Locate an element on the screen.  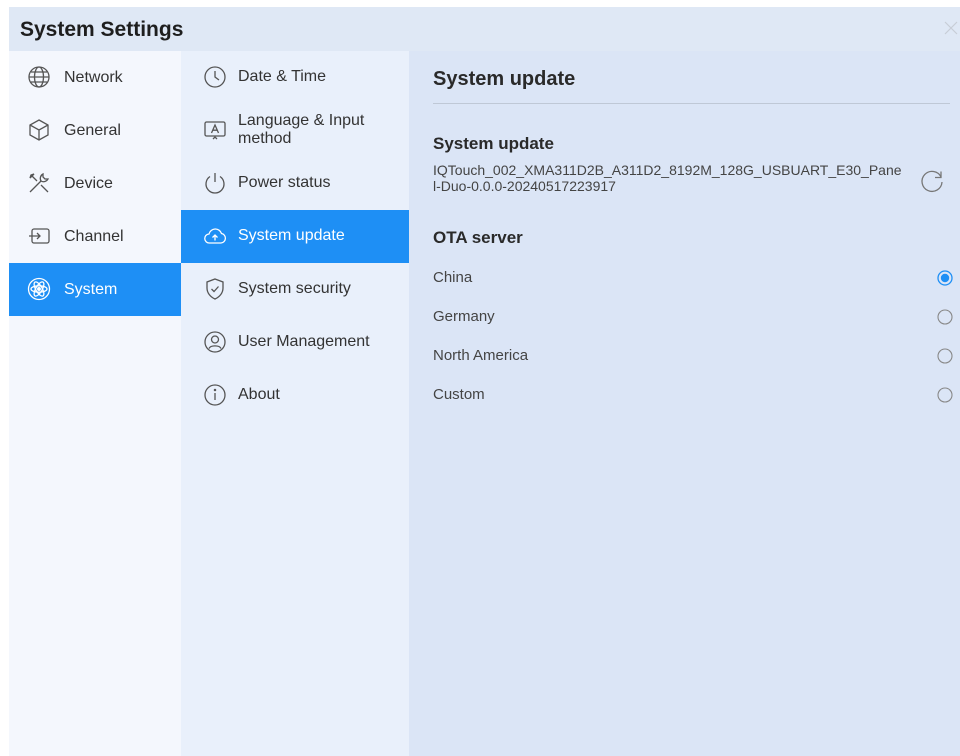
submenu-item-label: System security is located at coordinates (294, 288).